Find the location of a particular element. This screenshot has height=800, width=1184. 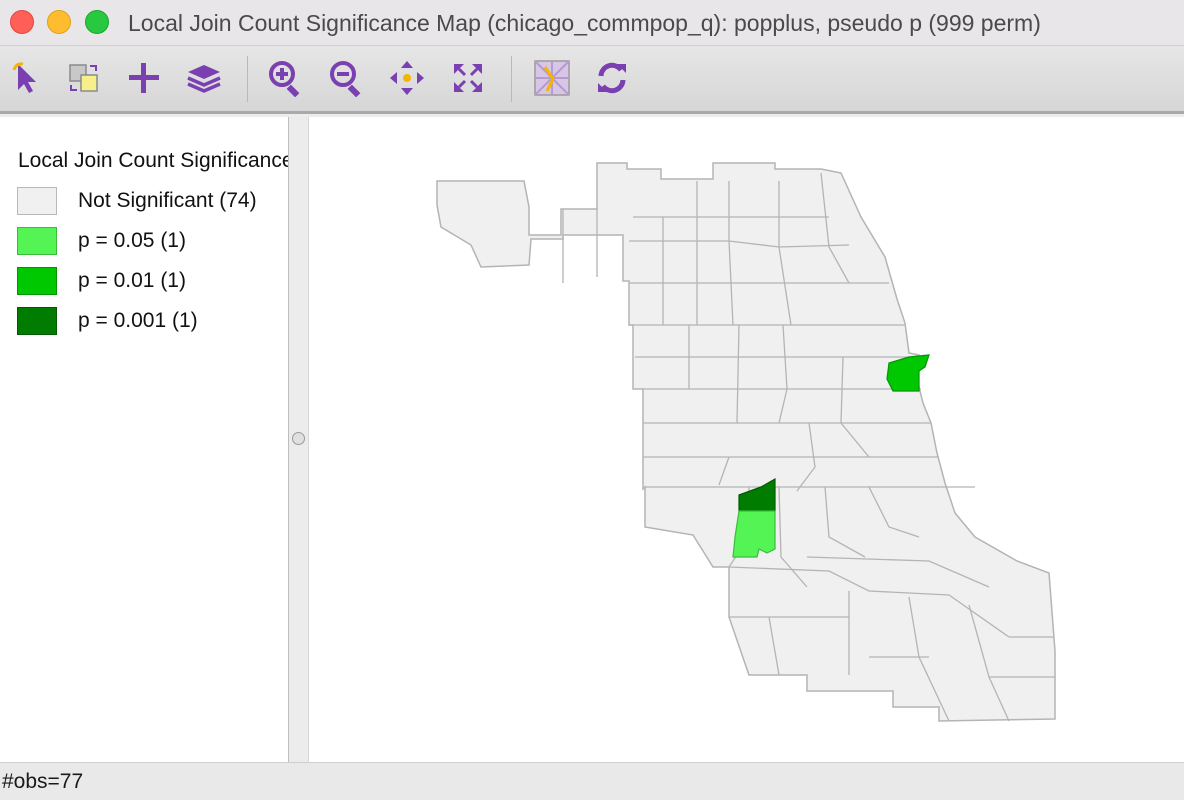

fit-extent-icon is located at coordinates (468, 78).